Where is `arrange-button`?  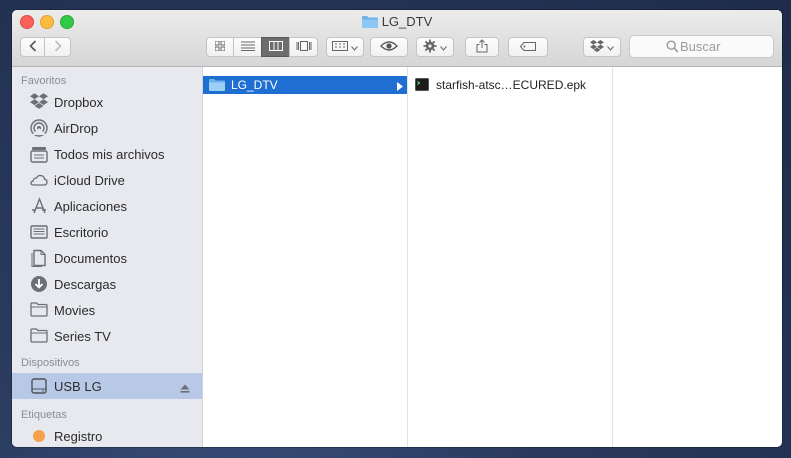
arrange-button is located at coordinates (345, 47).